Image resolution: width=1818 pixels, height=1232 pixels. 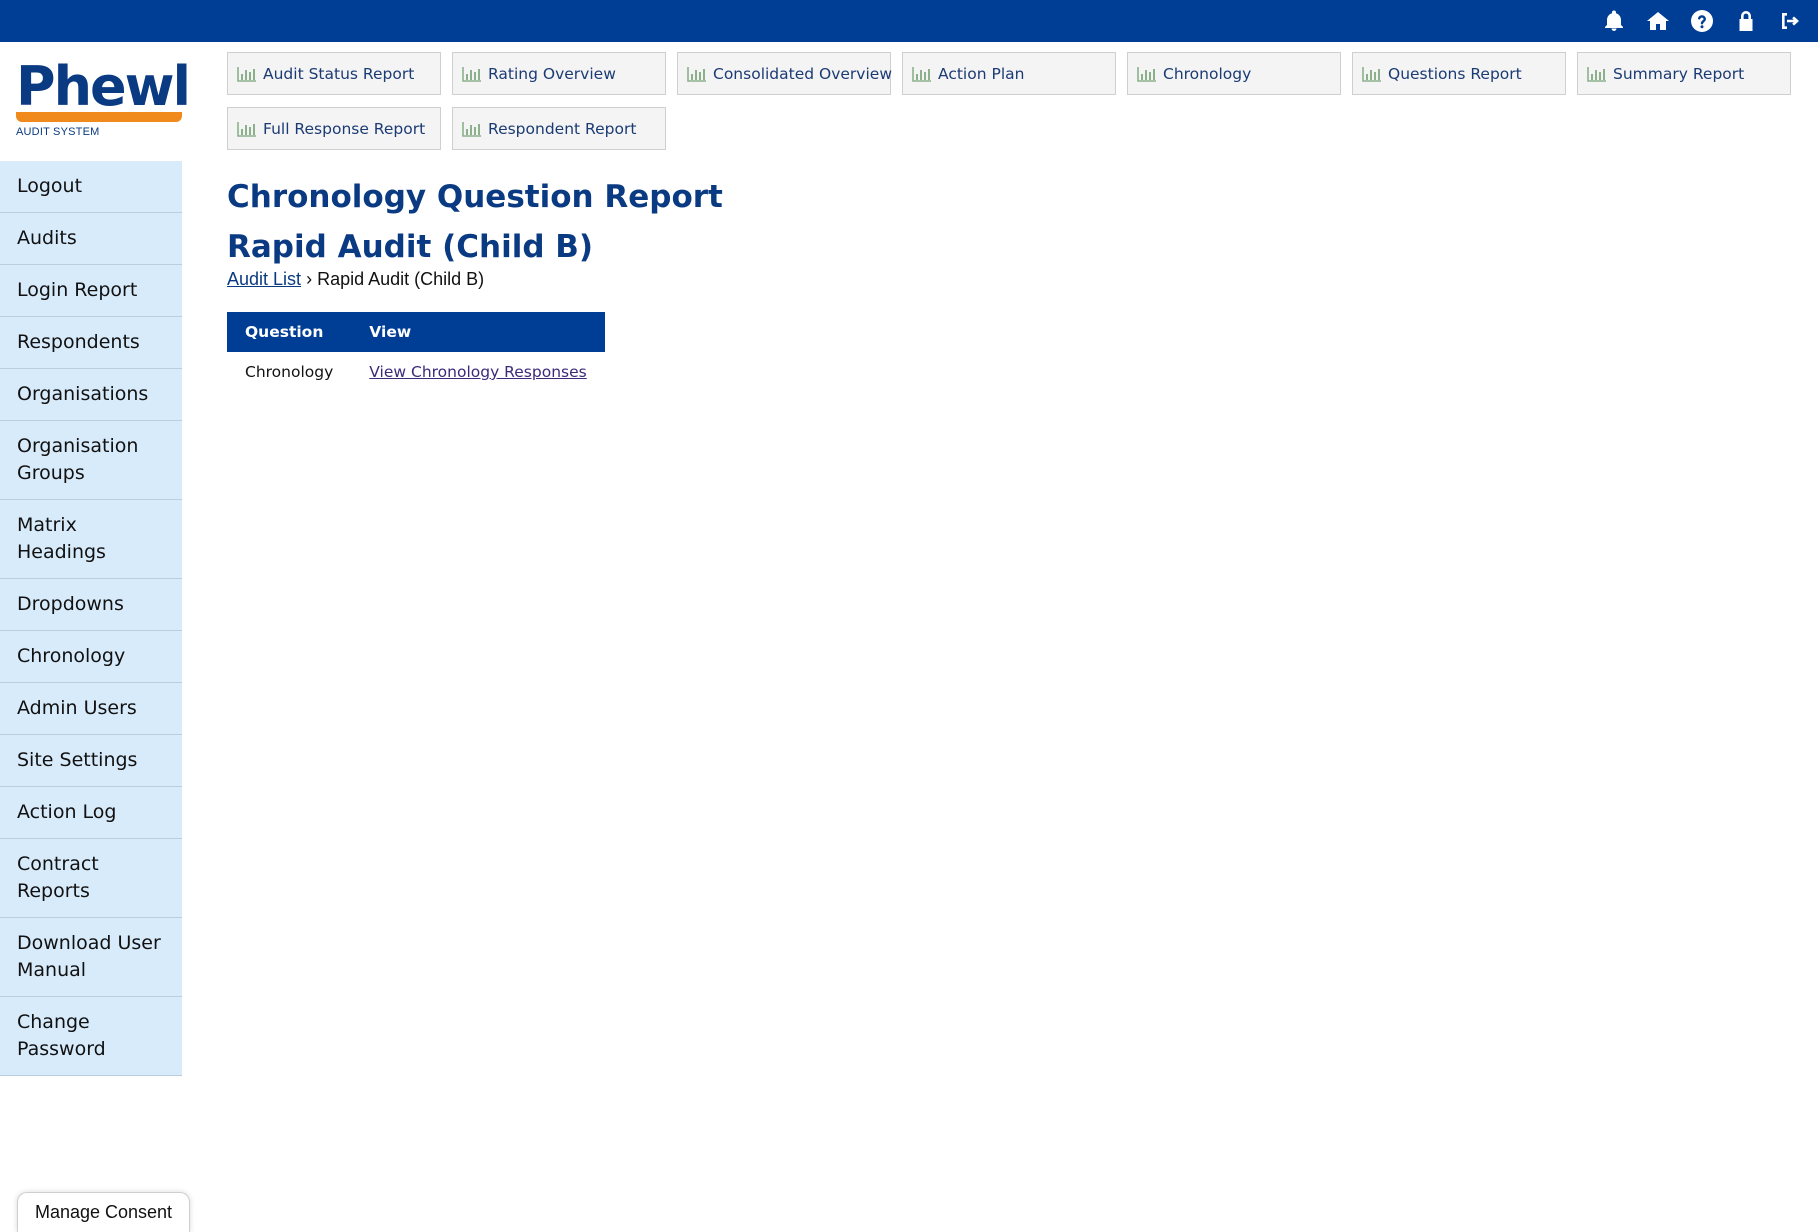 What do you see at coordinates (91, 761) in the screenshot?
I see `sidebar-item-site-settings: Site Settings` at bounding box center [91, 761].